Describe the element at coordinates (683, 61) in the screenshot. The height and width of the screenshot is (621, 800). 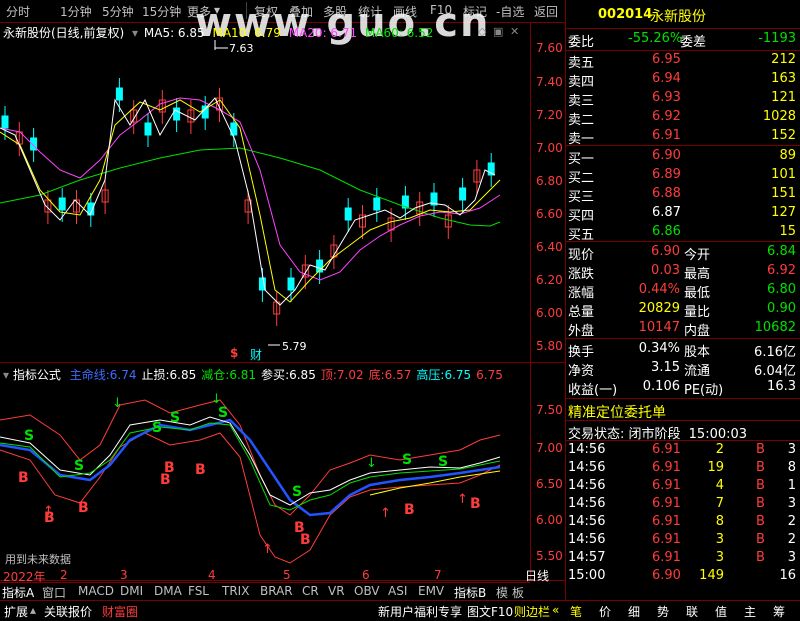
I see `ask-row: 卖五 6.95 212` at that location.